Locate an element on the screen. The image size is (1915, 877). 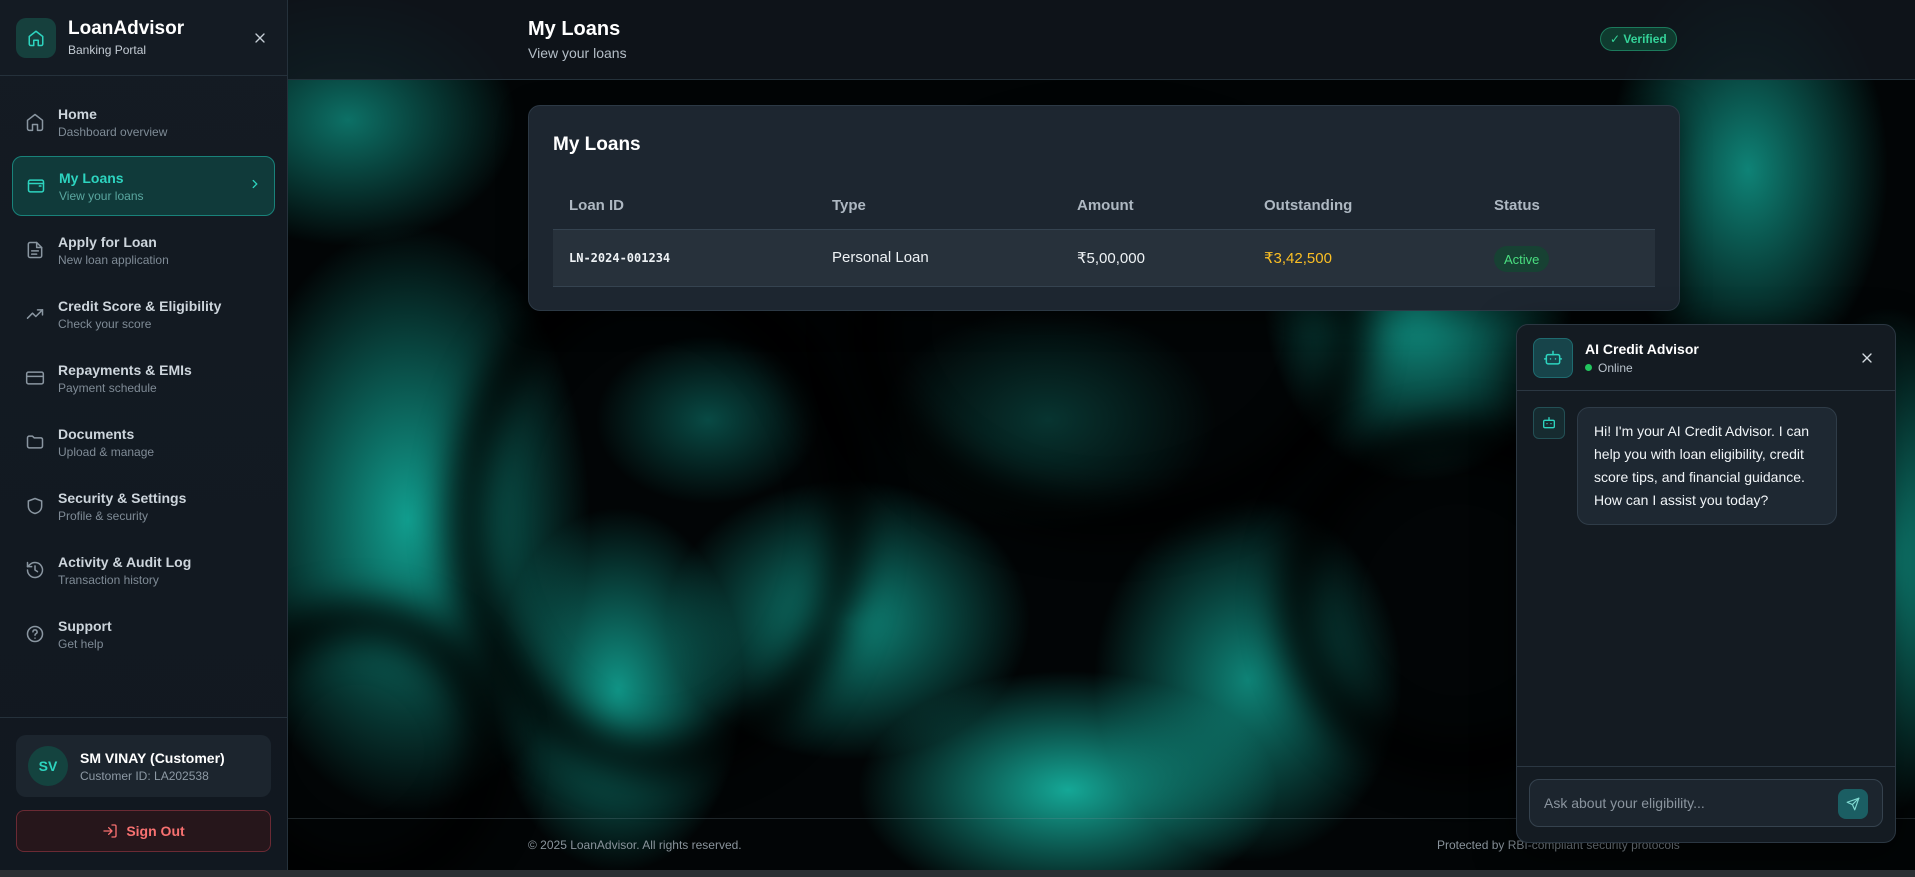
wallet-icon is located at coordinates (36, 186).